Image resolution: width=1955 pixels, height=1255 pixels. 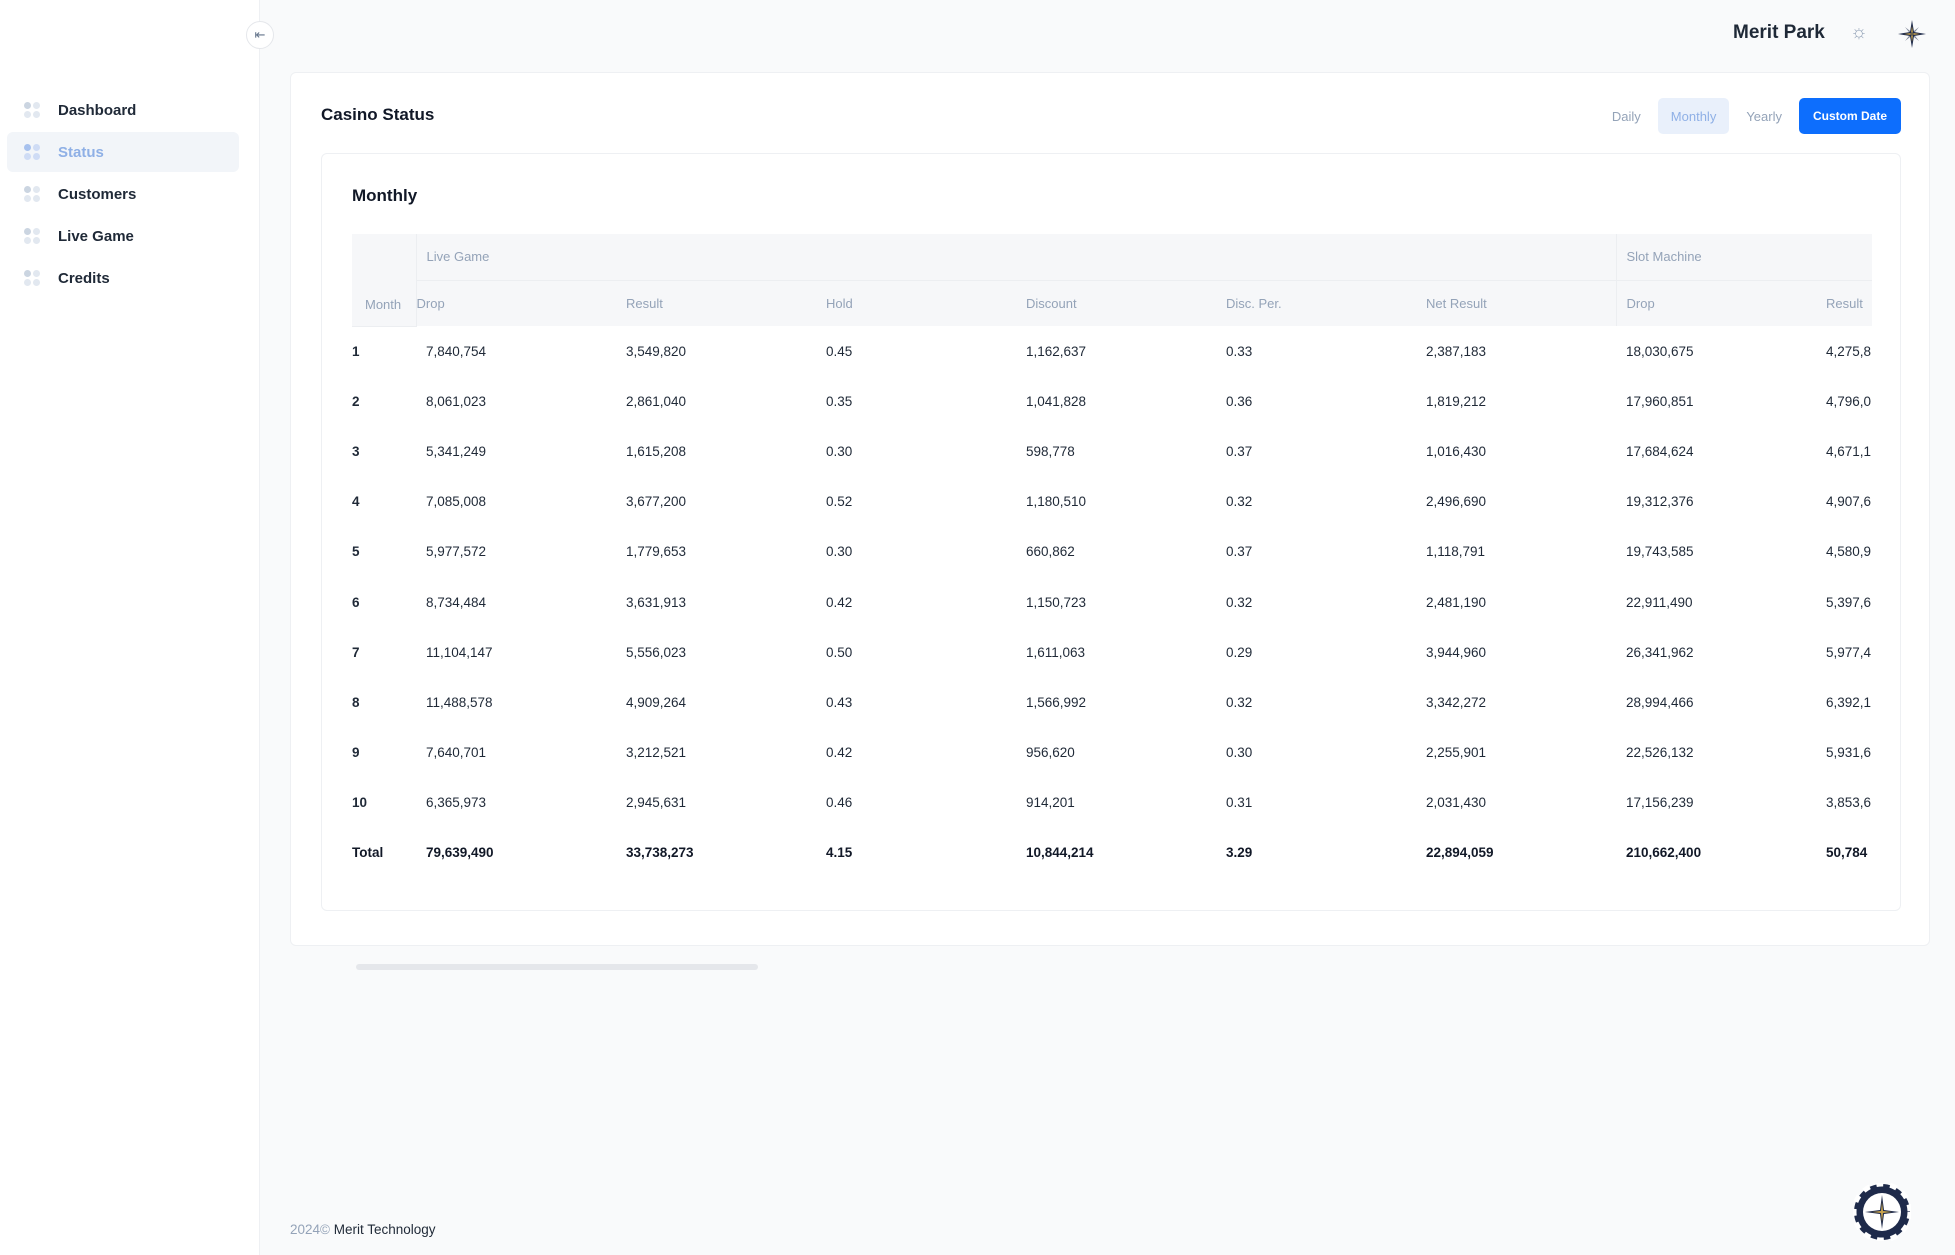 I want to click on table-cell: 1,779,653, so click(x=656, y=552).